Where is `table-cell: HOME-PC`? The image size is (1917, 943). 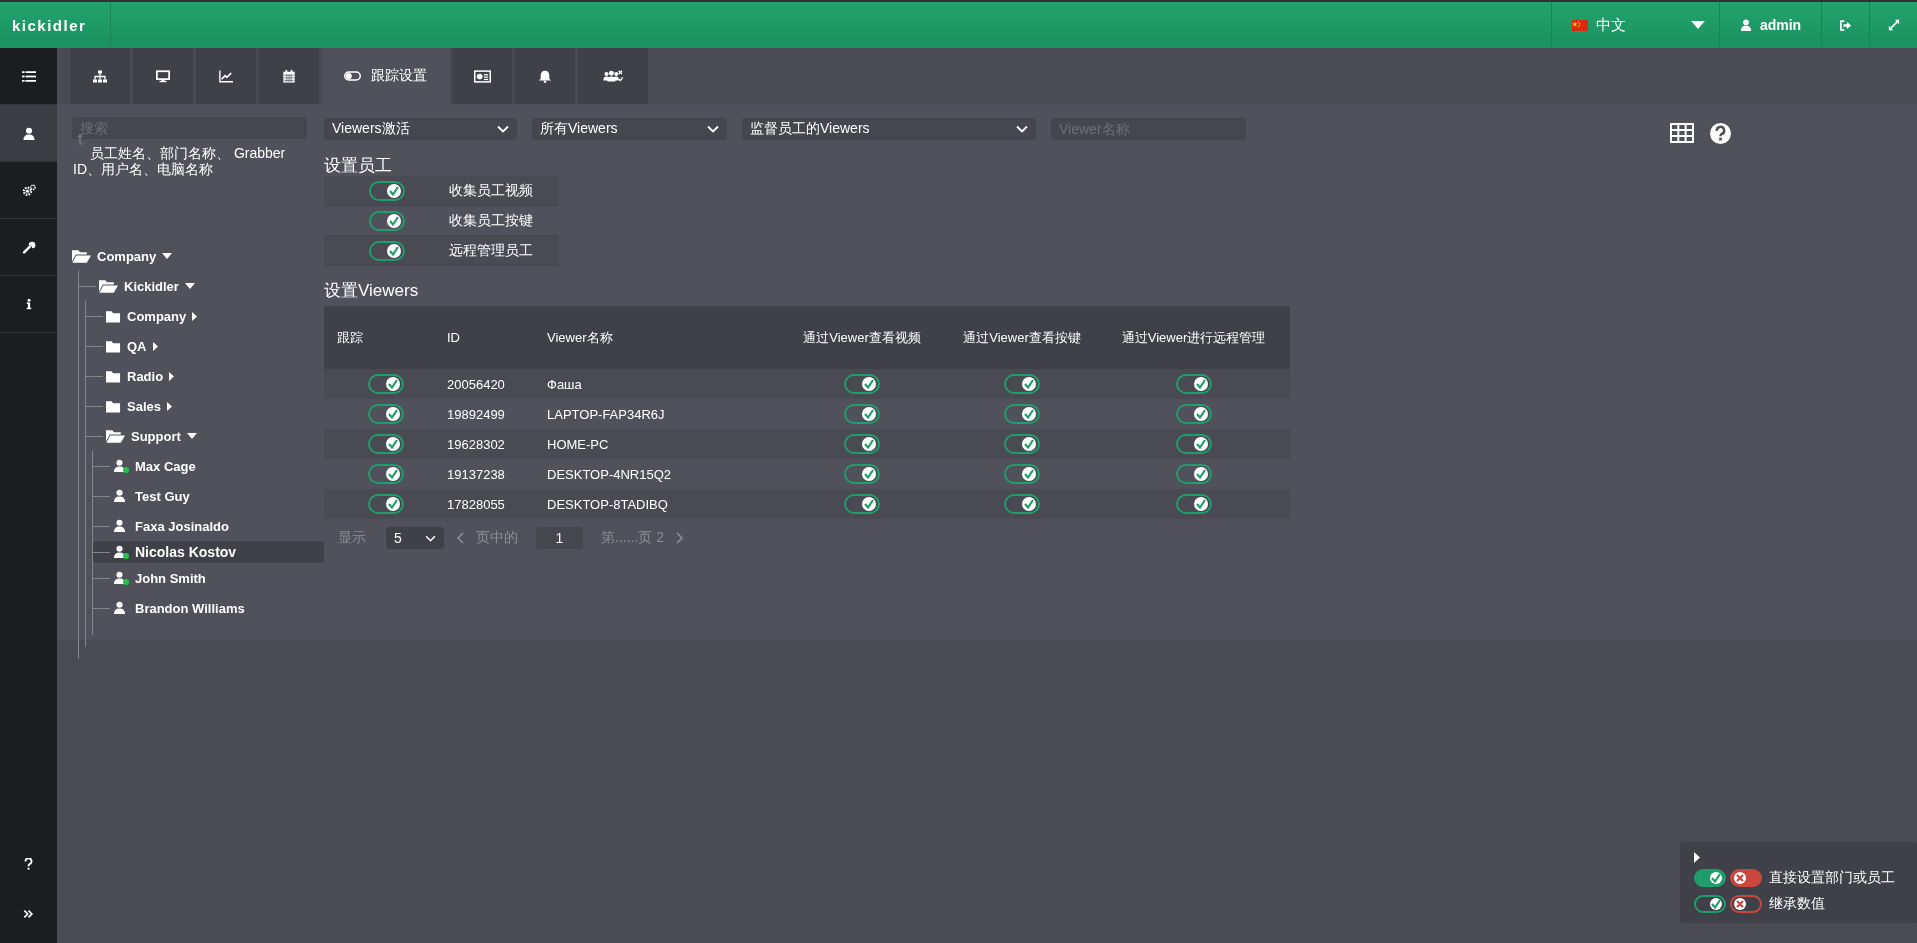
table-cell: HOME-PC is located at coordinates (578, 444).